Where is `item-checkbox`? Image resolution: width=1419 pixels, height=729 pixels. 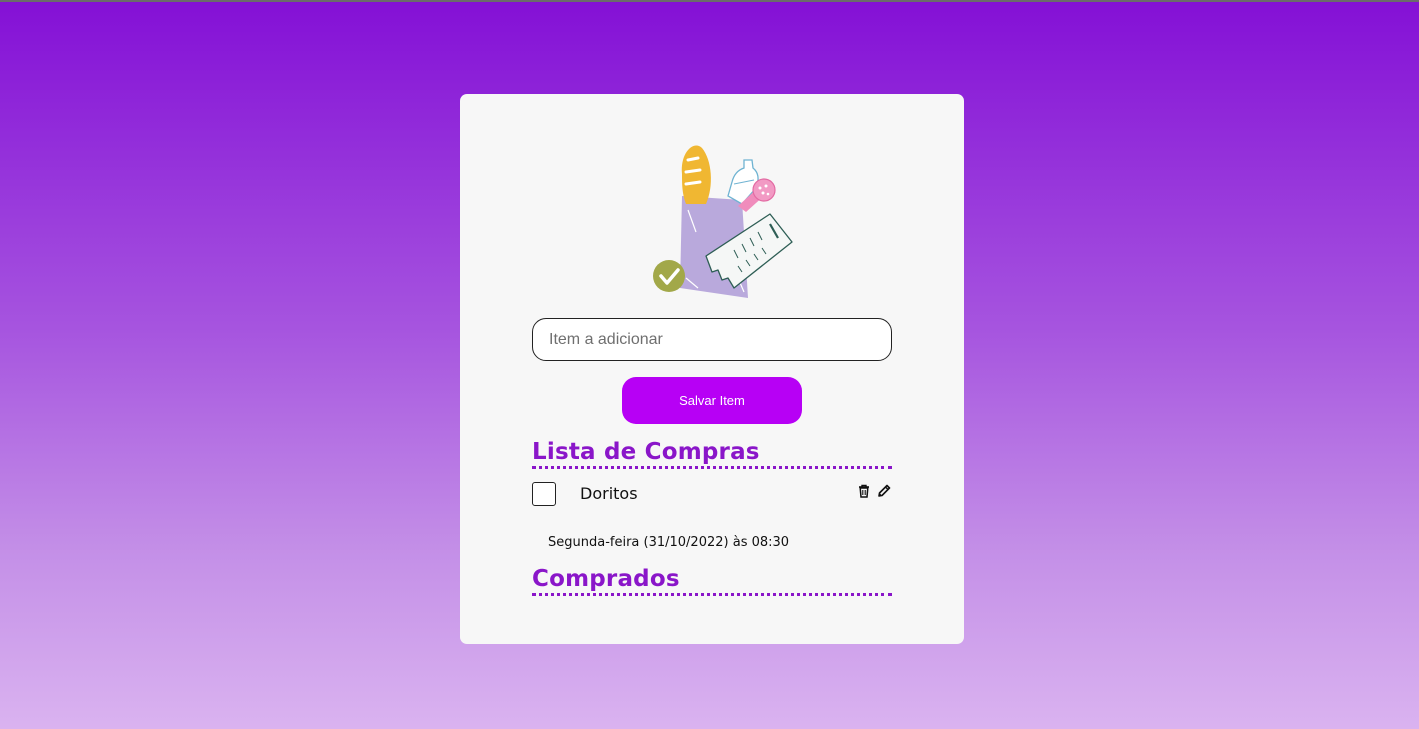 item-checkbox is located at coordinates (544, 494).